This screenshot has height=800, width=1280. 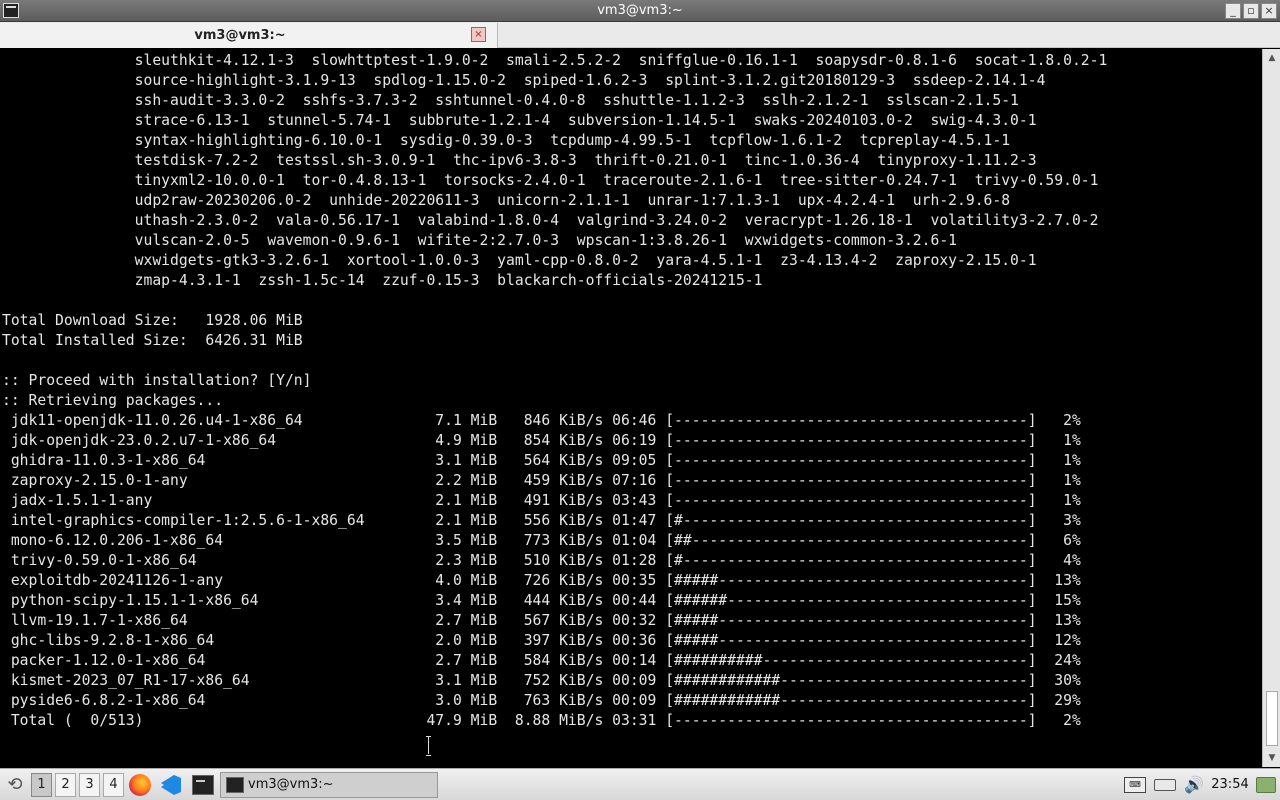 What do you see at coordinates (1272, 718) in the screenshot?
I see `scroll-thumb` at bounding box center [1272, 718].